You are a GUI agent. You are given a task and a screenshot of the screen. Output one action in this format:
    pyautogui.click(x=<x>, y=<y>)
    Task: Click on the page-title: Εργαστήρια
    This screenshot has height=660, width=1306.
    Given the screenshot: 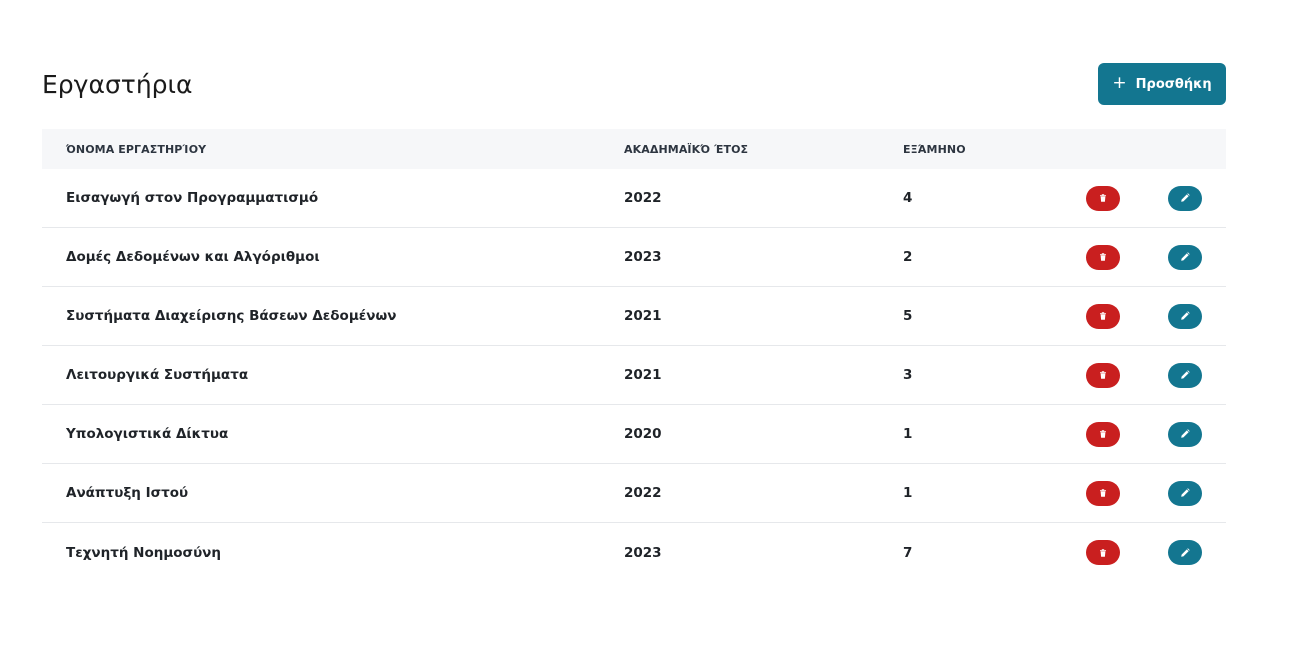 What is the action you would take?
    pyautogui.click(x=117, y=84)
    